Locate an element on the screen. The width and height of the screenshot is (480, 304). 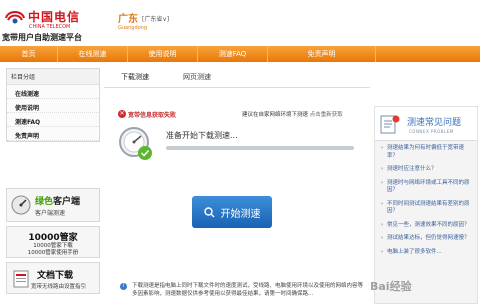
client-promo-title: 绿色客户端 is located at coordinates (57, 200).